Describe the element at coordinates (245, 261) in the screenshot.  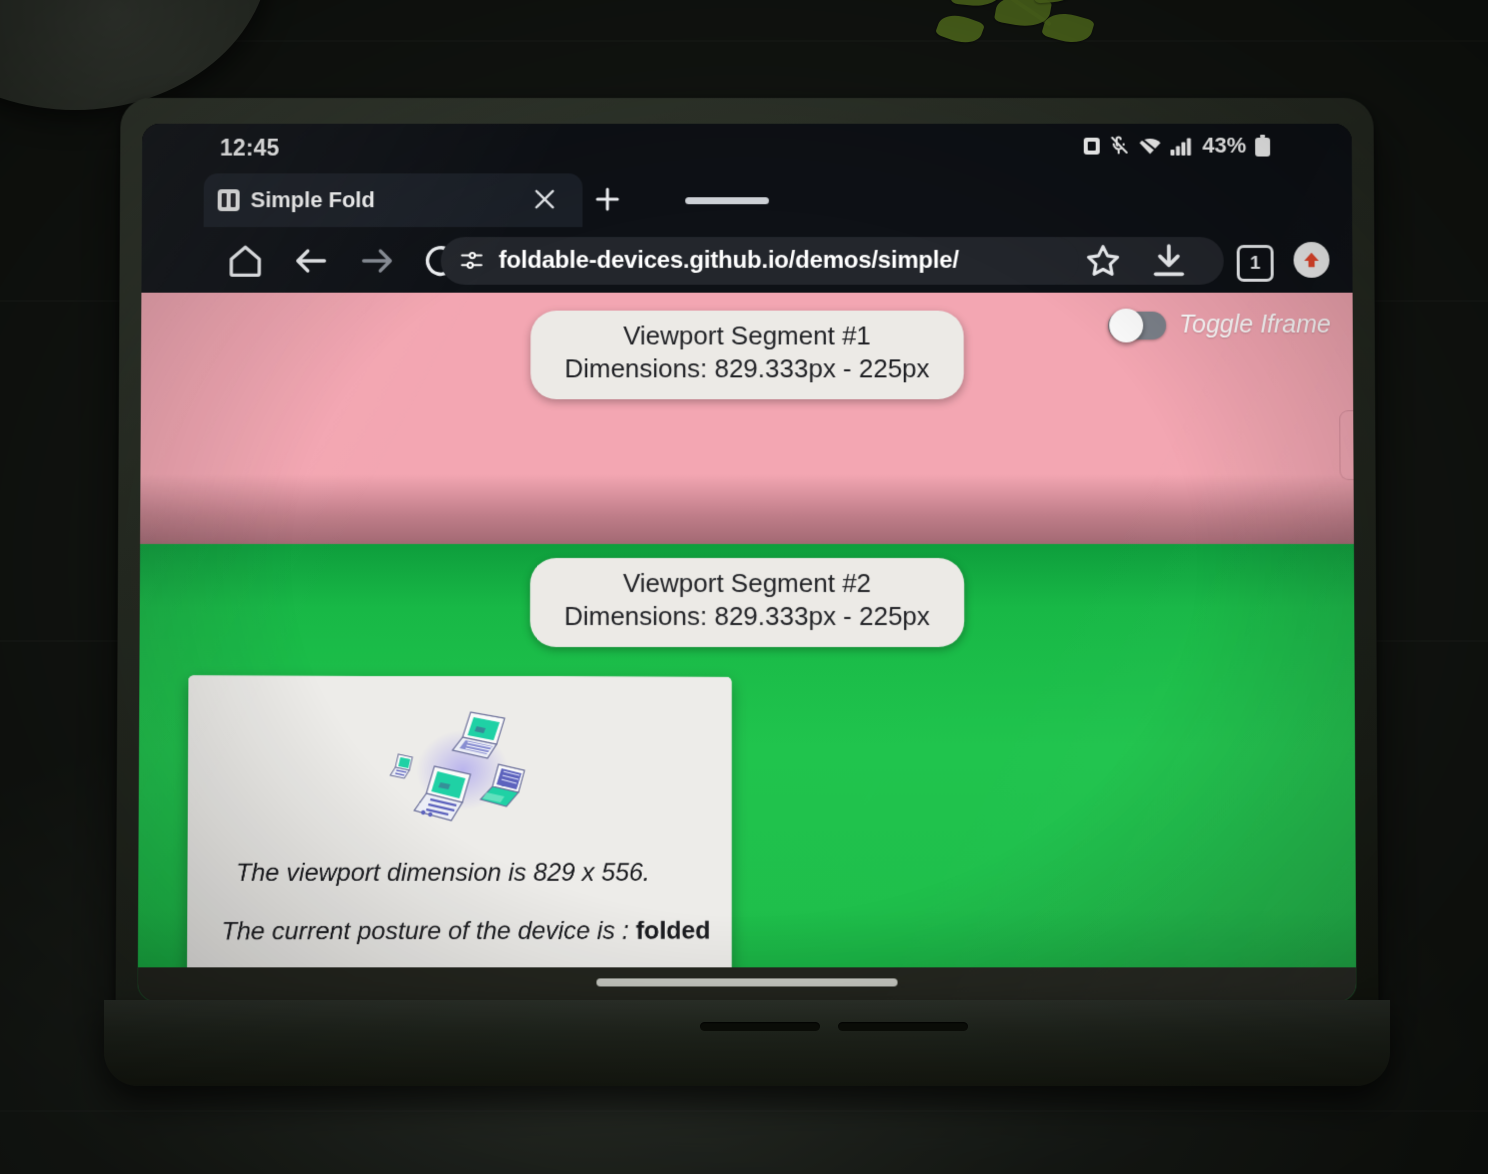
I see `home-icon` at that location.